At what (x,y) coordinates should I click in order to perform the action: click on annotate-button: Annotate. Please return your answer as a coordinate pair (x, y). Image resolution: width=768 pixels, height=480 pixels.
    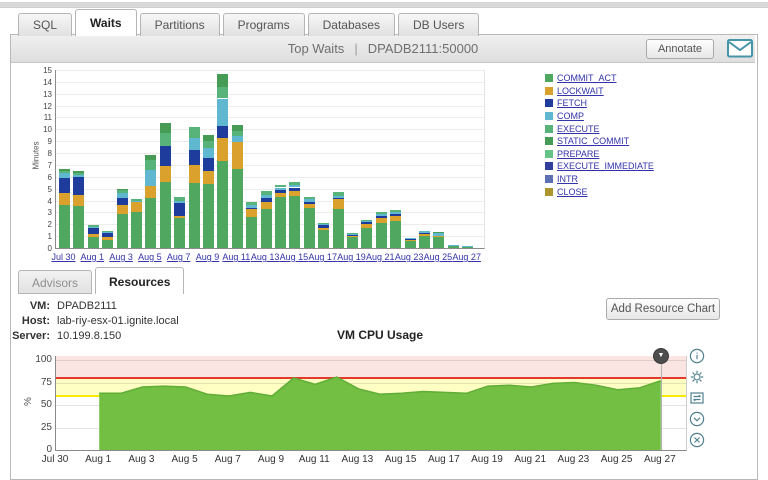
    Looking at the image, I should click on (680, 49).